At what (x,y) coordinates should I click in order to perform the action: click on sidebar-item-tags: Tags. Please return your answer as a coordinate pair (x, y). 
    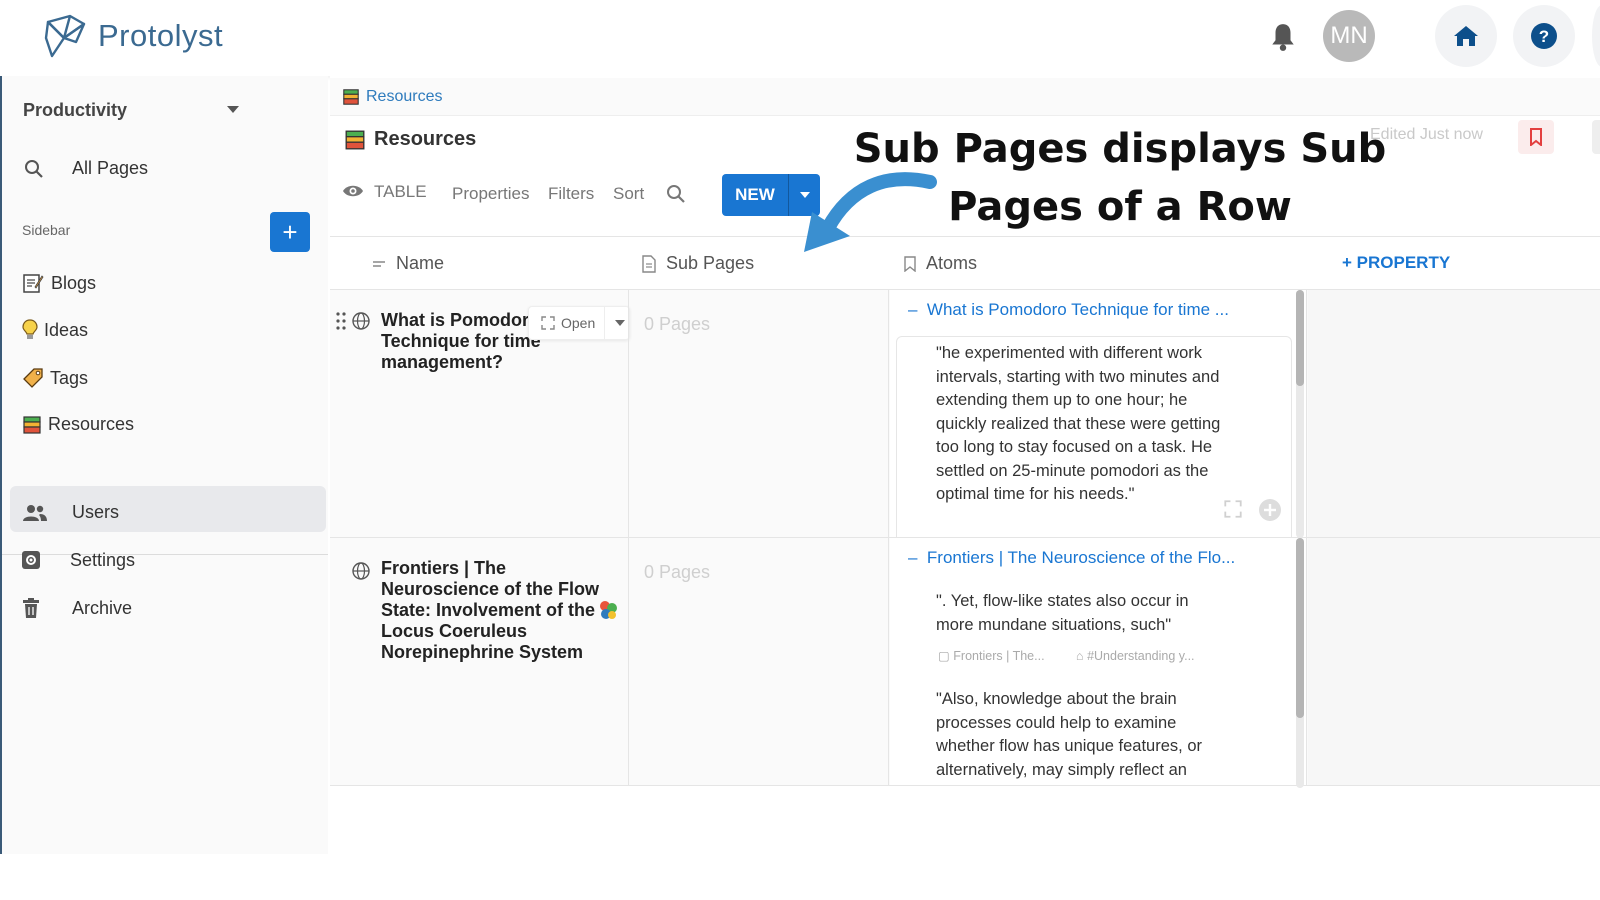
    Looking at the image, I should click on (55, 378).